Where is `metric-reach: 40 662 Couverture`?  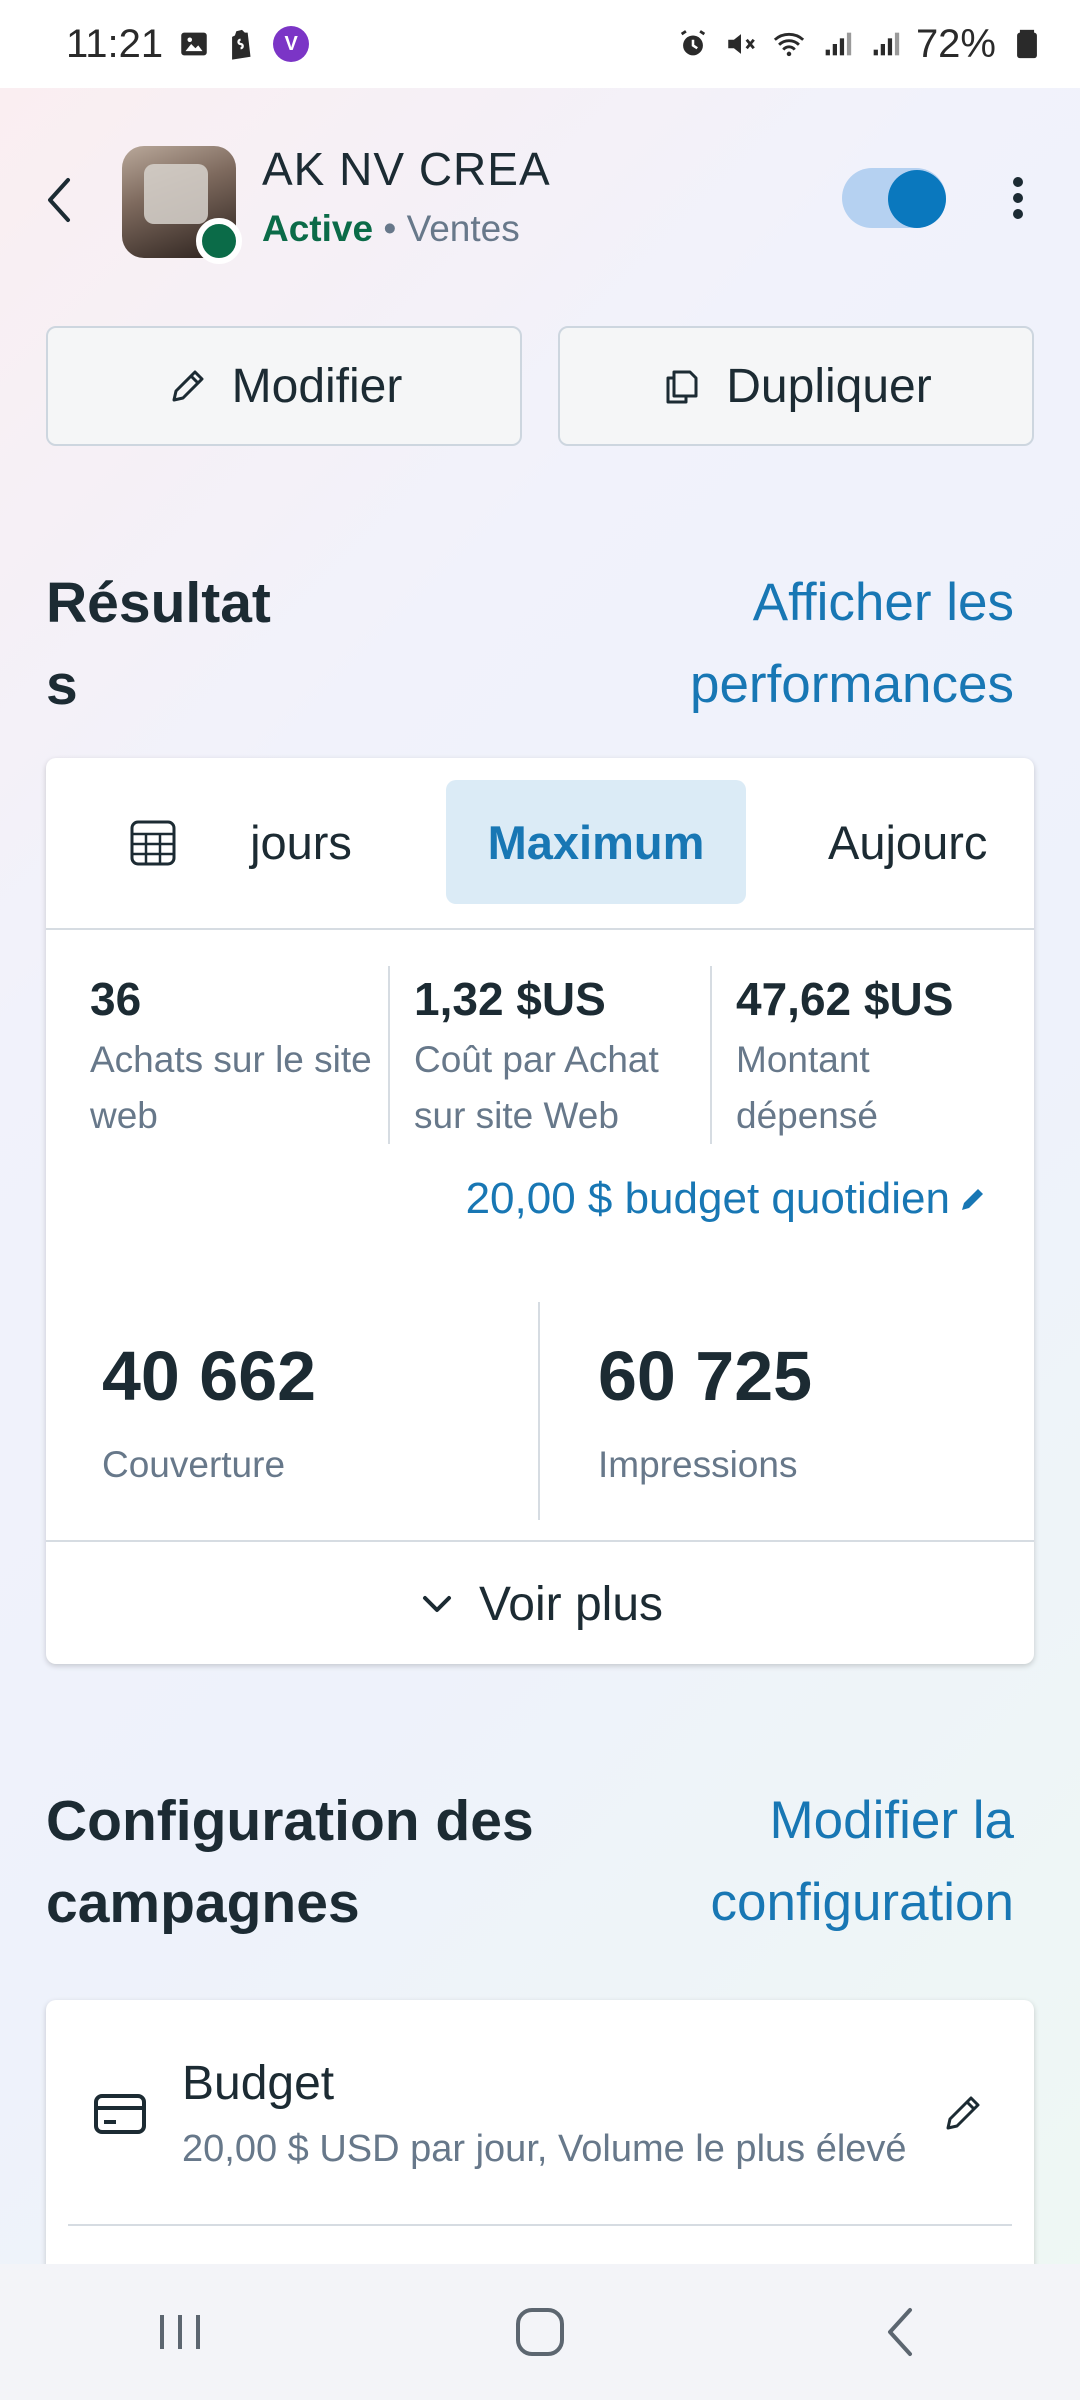
metric-reach: 40 662 Couverture is located at coordinates (209, 1411).